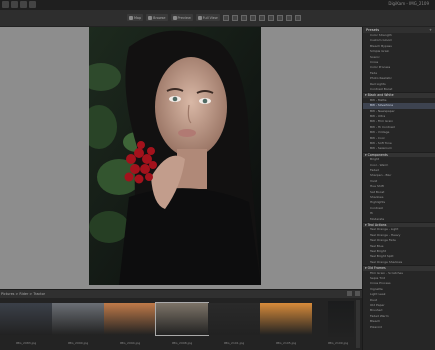 The image size is (435, 350). I want to click on add-preset-icon: +, so click(432, 30).